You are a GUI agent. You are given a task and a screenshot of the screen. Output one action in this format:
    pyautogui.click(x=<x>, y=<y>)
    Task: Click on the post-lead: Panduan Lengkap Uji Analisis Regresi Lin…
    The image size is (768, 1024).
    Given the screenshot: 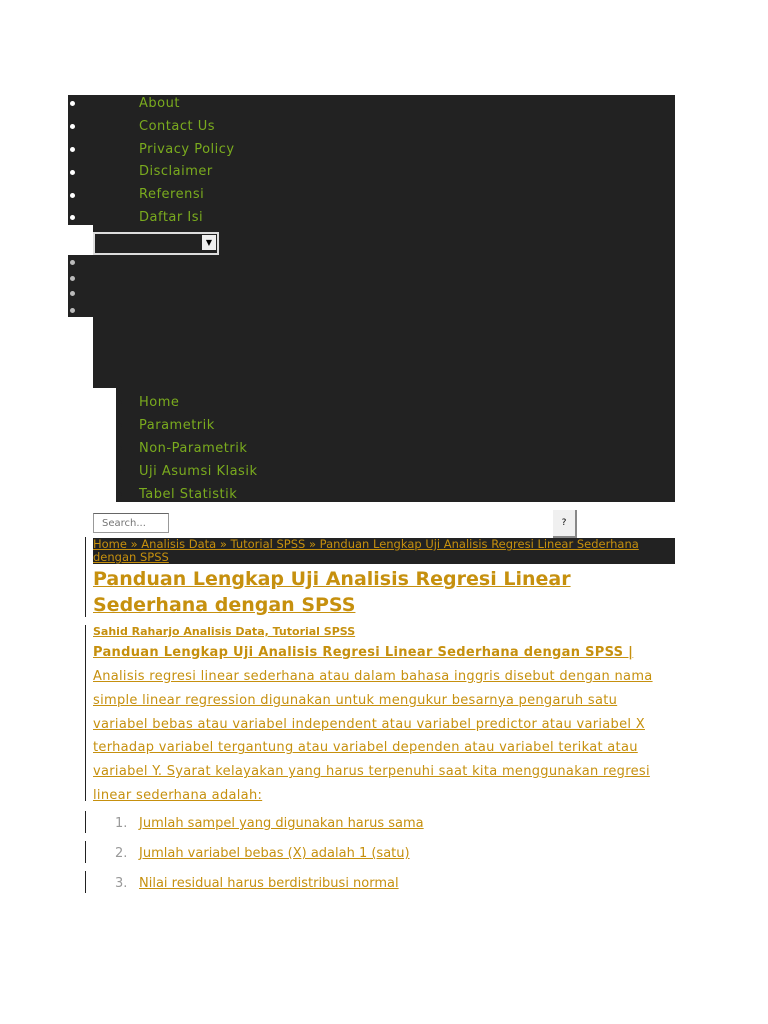 What is the action you would take?
    pyautogui.click(x=363, y=652)
    